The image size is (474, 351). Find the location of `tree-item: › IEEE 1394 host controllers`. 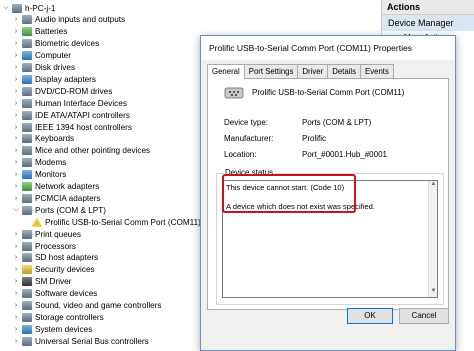

tree-item: › IEEE 1394 host controllers is located at coordinates (72, 127).